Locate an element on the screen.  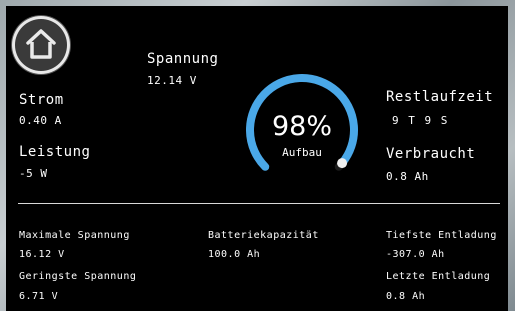
gauge-knob is located at coordinates (342, 163).